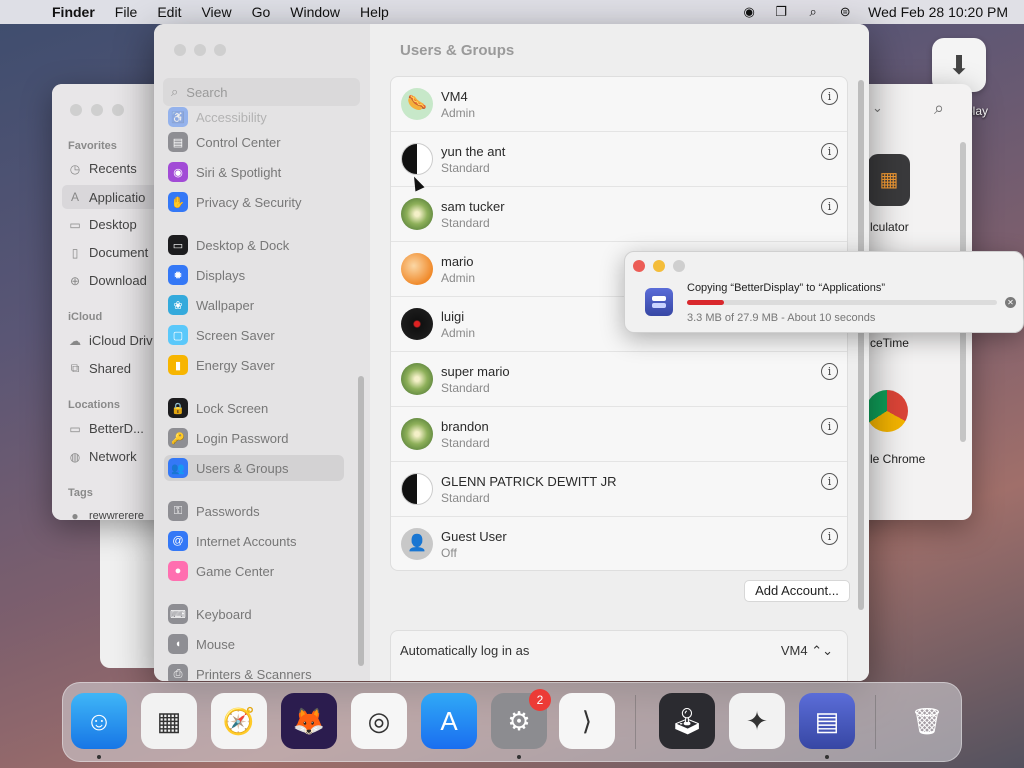 The width and height of the screenshot is (1024, 768). I want to click on dock-joystick-app-icon: 🕹, so click(687, 721).